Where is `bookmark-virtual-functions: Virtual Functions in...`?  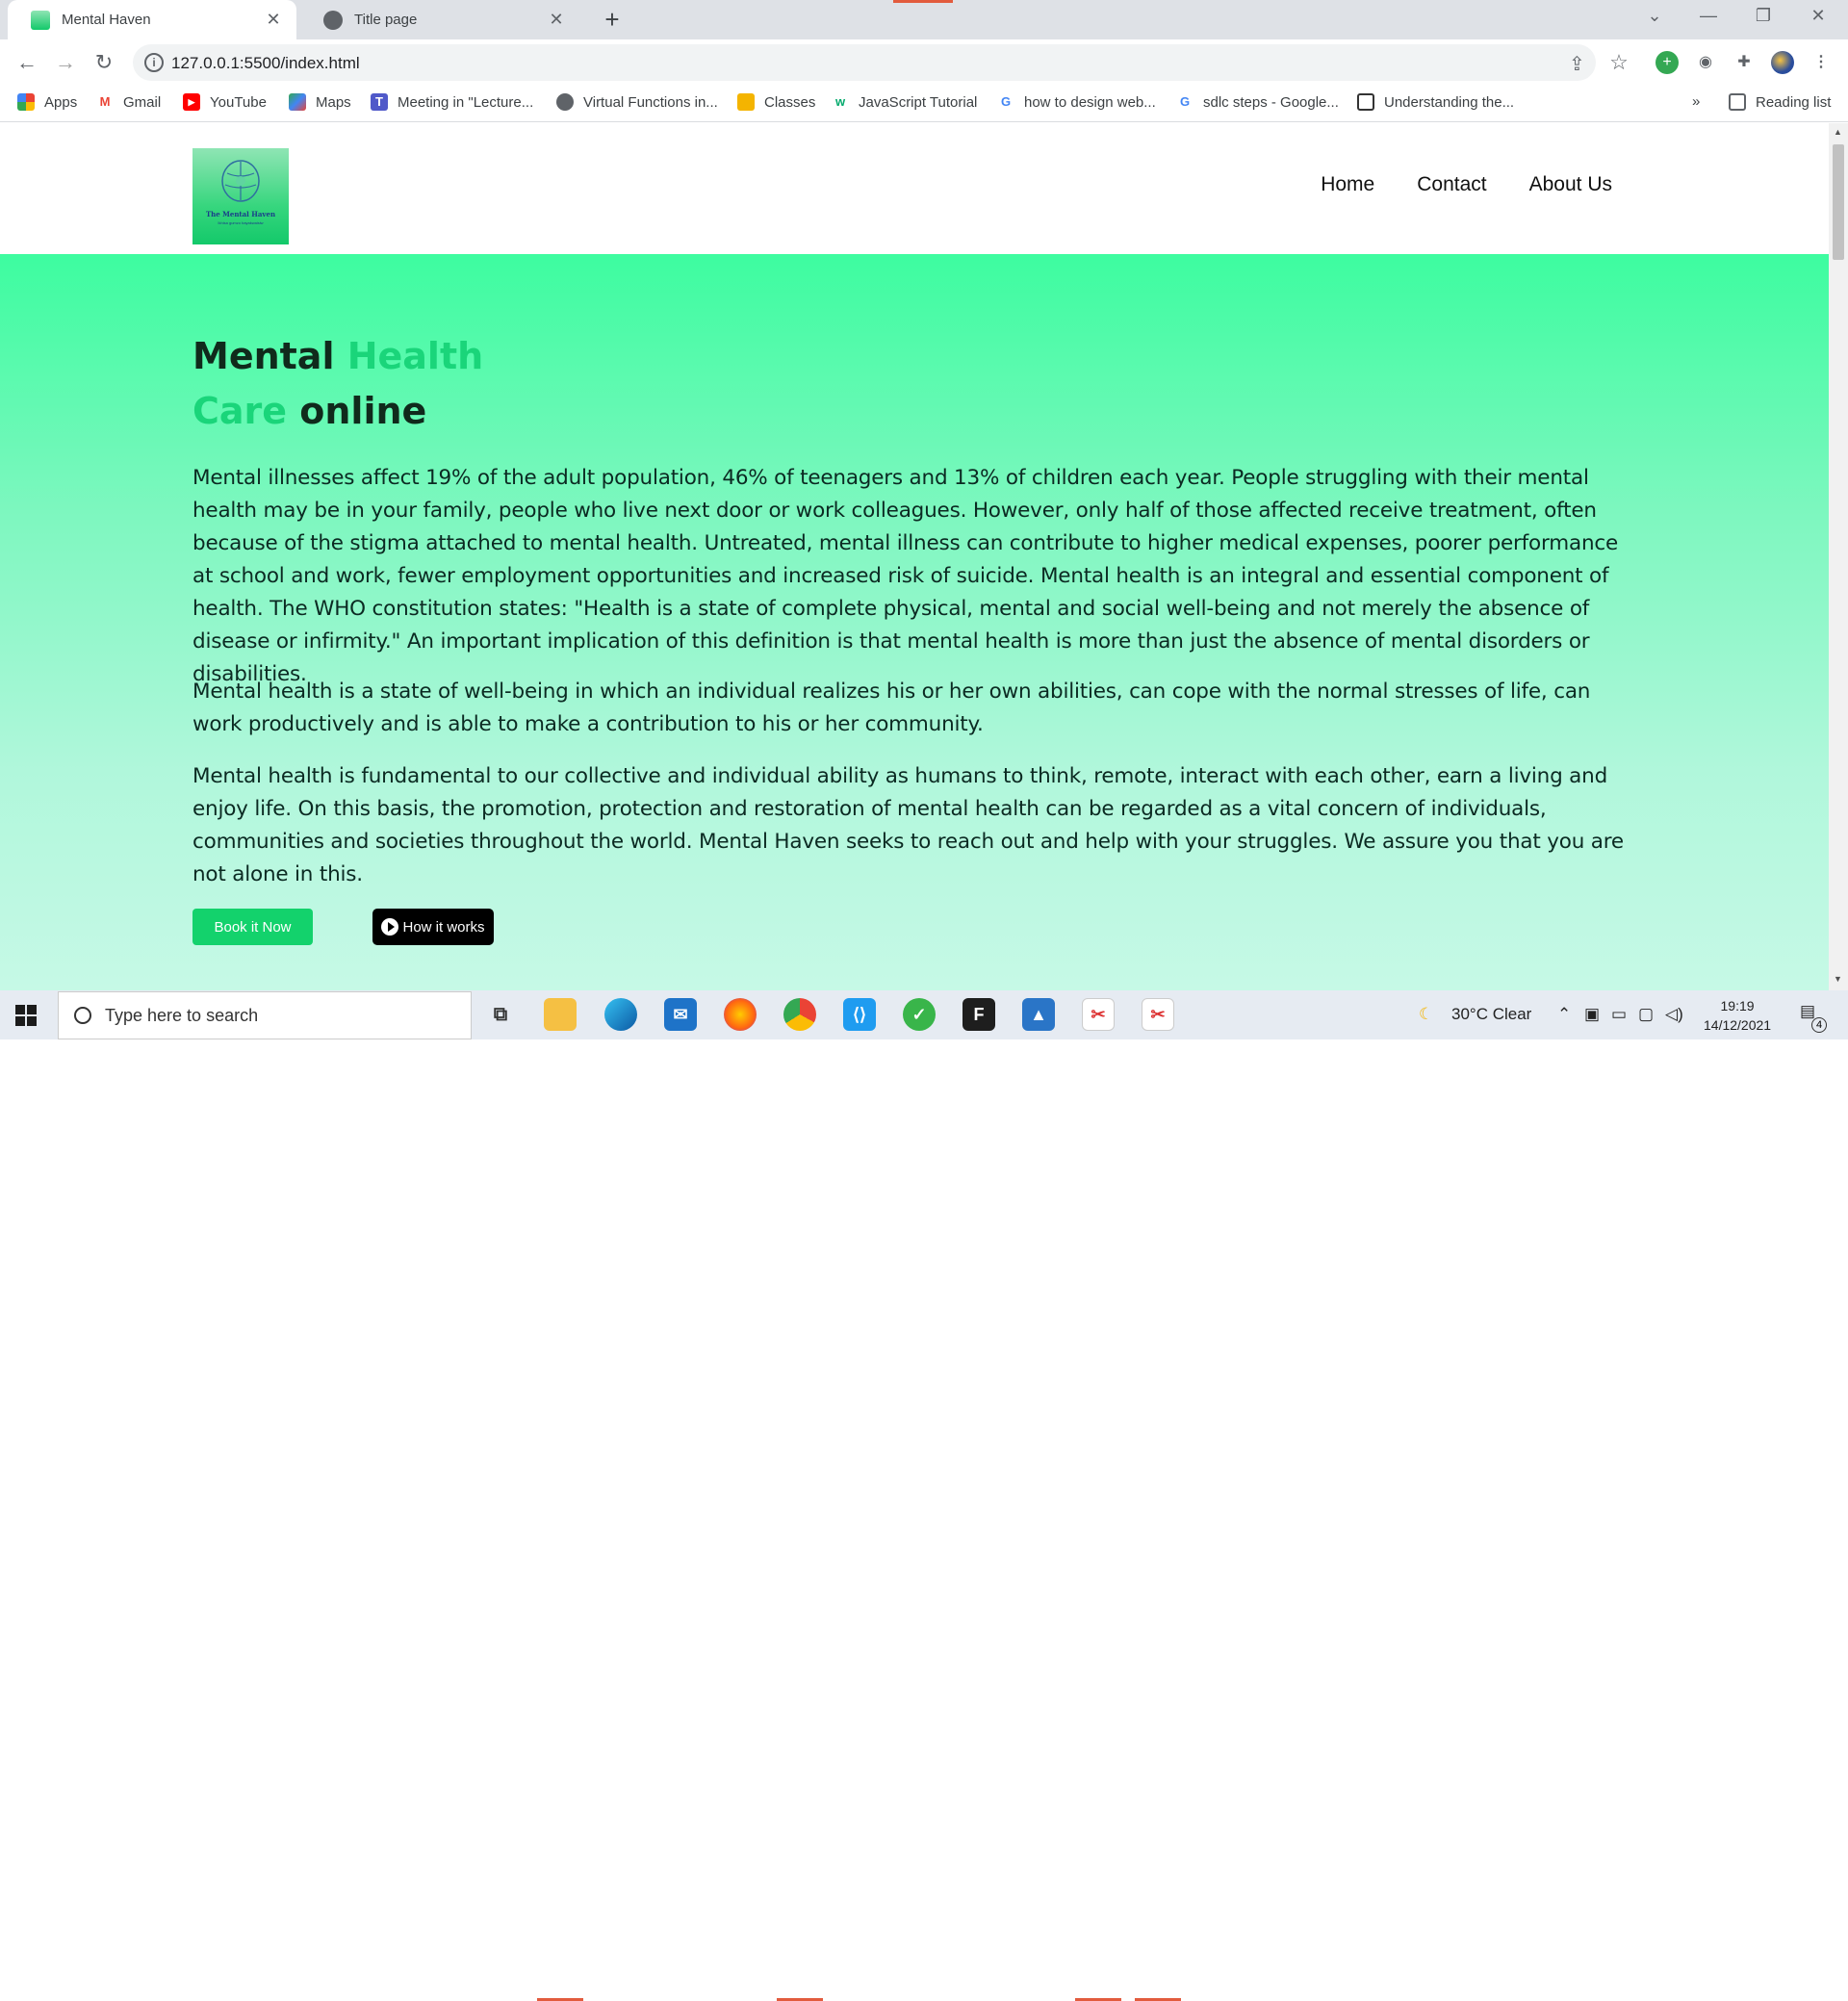 bookmark-virtual-functions: Virtual Functions in... is located at coordinates (637, 102).